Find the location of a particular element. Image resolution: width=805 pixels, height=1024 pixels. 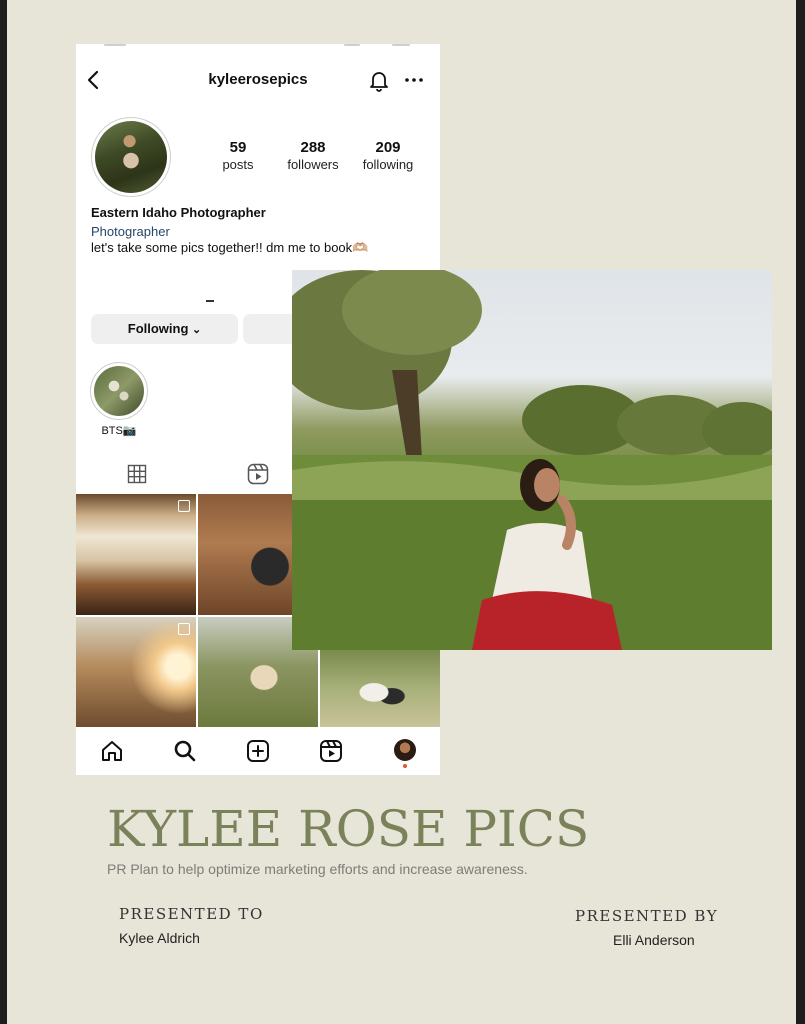

stat-followers: 288 followers is located at coordinates (313, 155).